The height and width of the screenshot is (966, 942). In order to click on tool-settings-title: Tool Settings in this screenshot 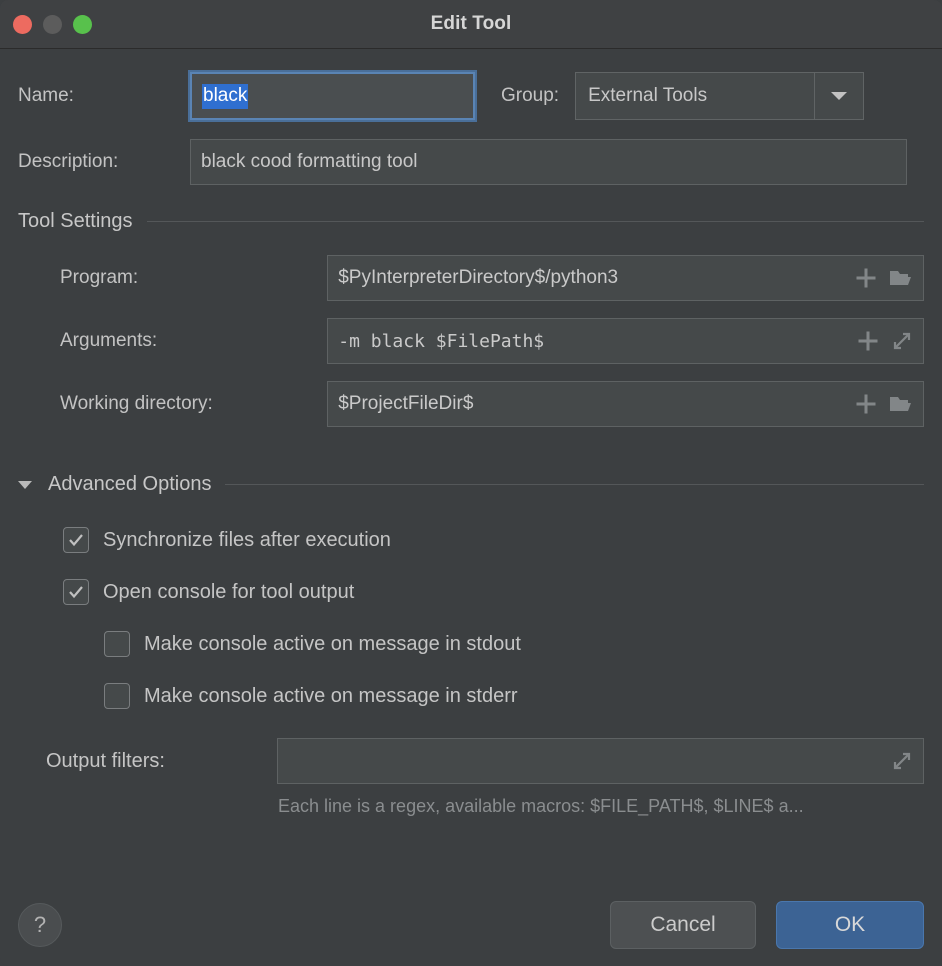, I will do `click(75, 221)`.